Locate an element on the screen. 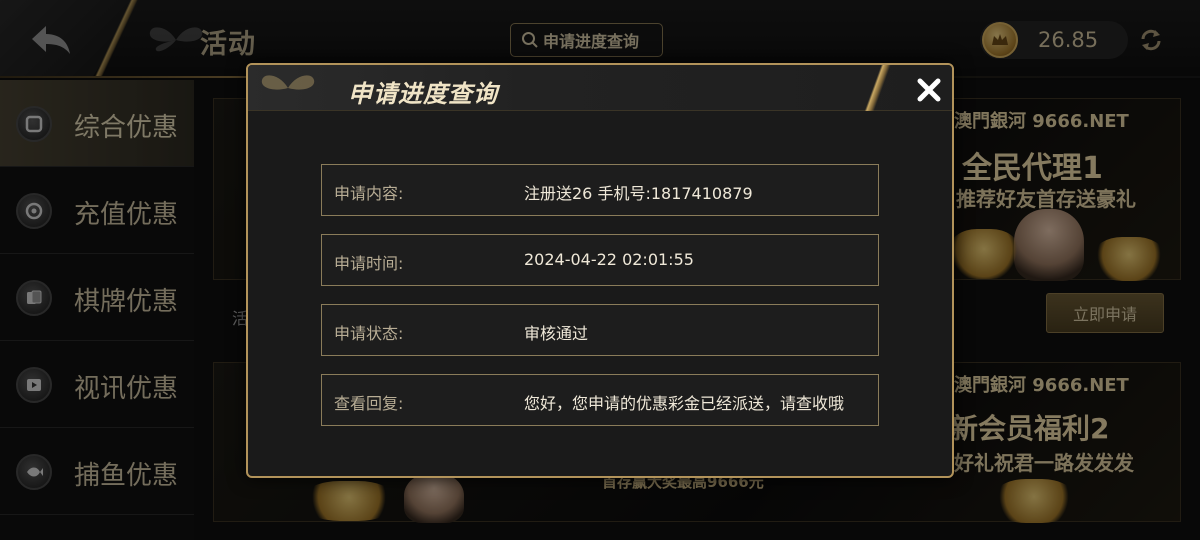  row-value: 2024-04-22 02:01:55 is located at coordinates (609, 259).